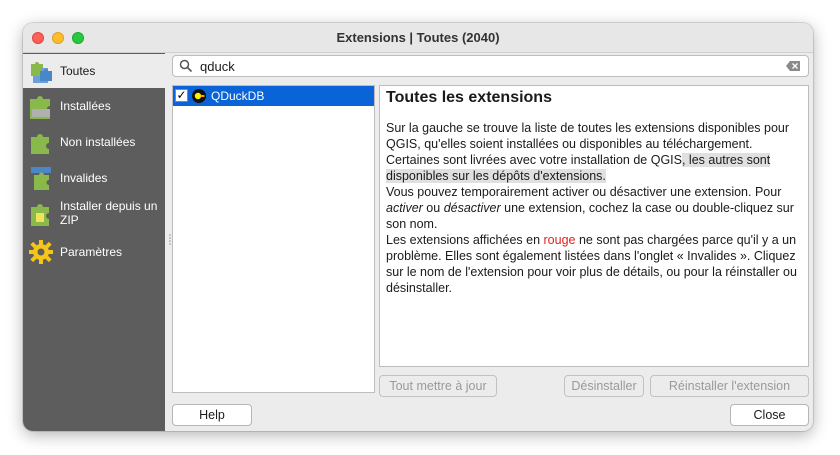 Image resolution: width=840 pixels, height=455 pixels. I want to click on sidebar-item-installer-zip: Installer depuis un ZIP, so click(94, 215).